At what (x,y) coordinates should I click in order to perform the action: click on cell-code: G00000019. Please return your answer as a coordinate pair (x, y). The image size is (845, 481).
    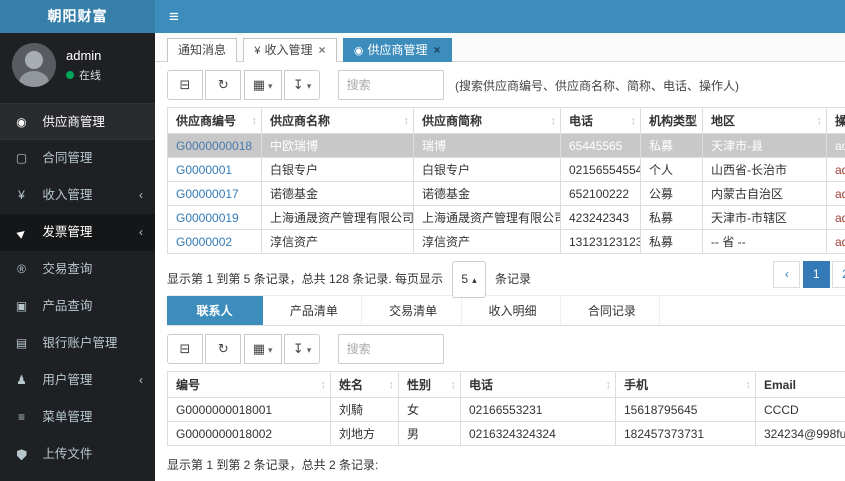
    Looking at the image, I should click on (214, 217).